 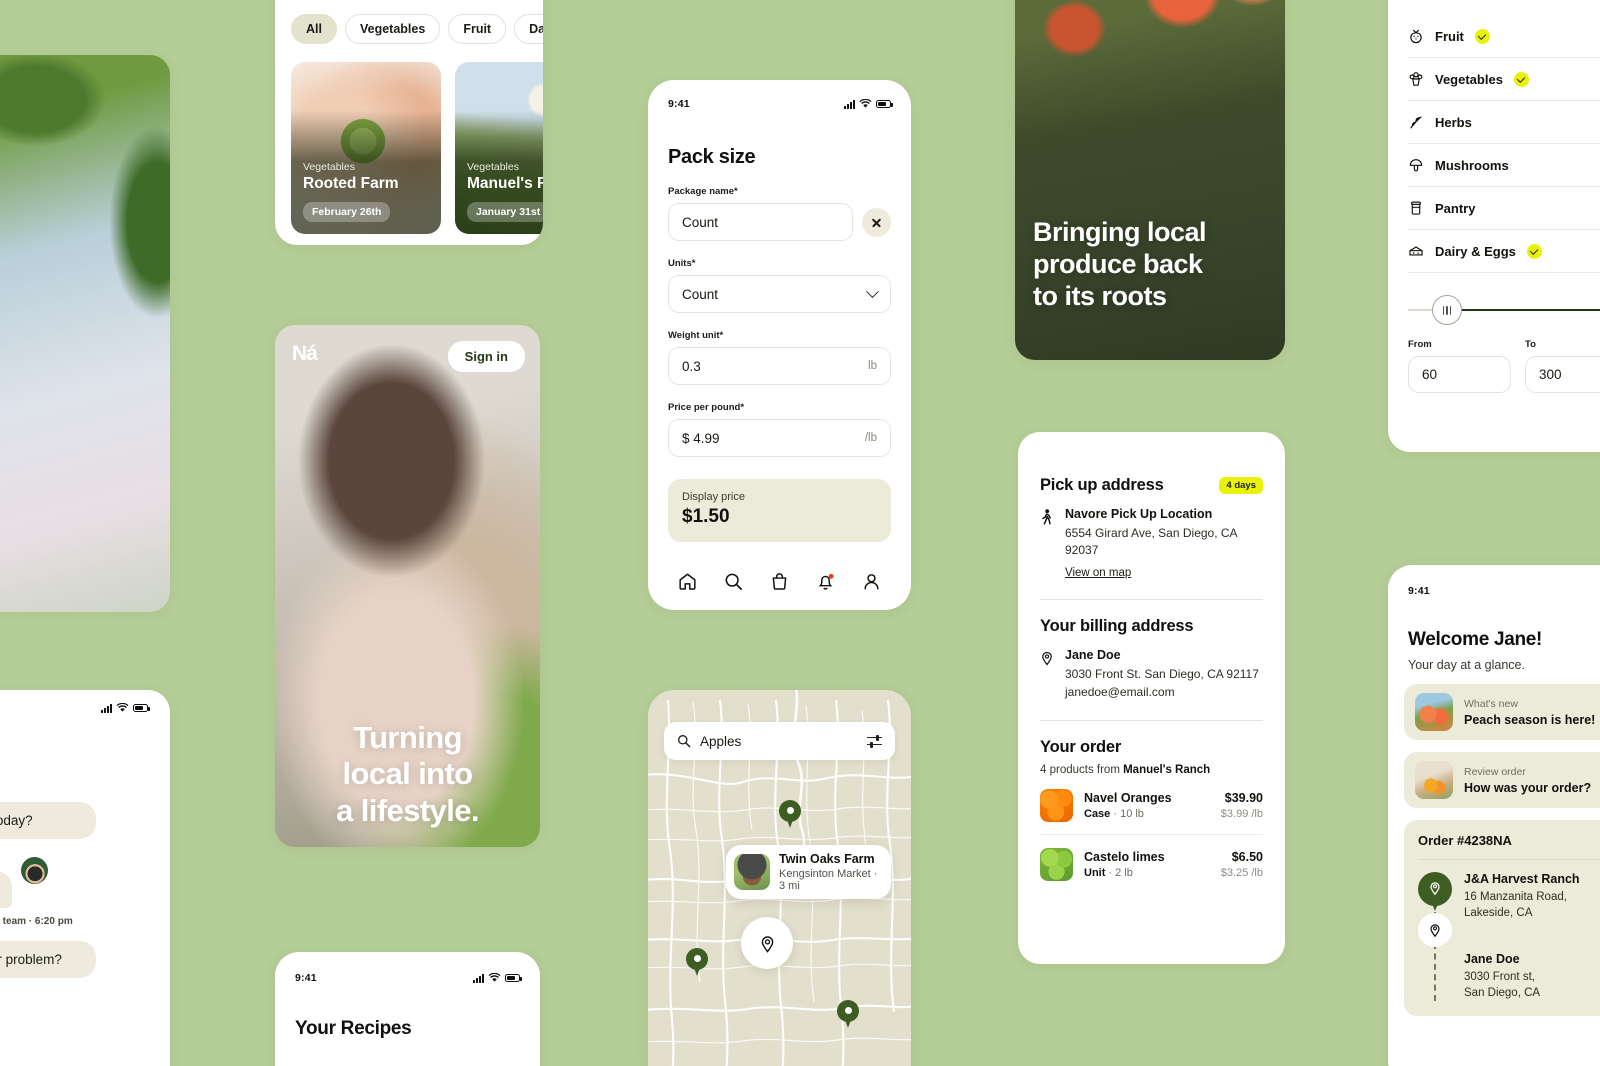 I want to click on bell-icon, so click(x=825, y=581).